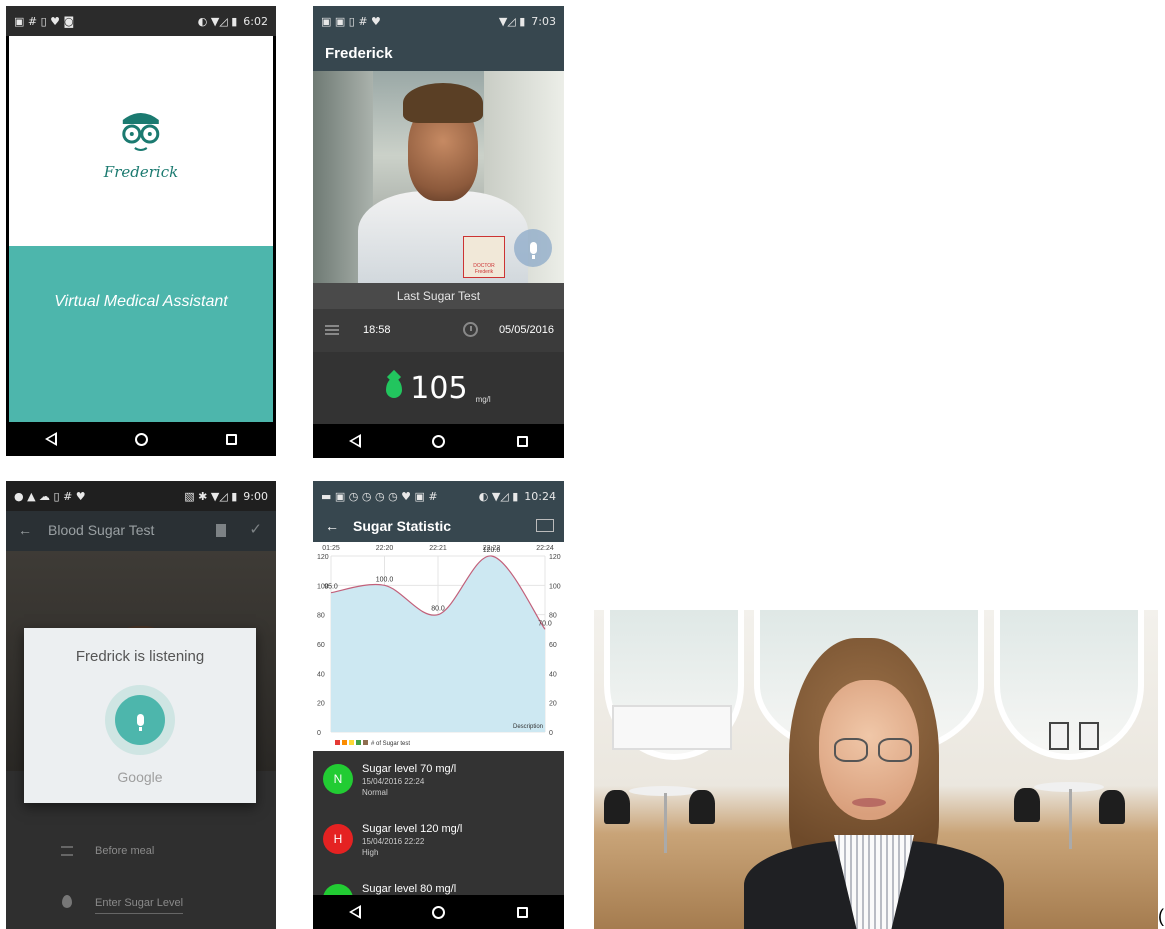 This screenshot has width=1165, height=929. I want to click on caption-fragment: (, so click(1161, 916).